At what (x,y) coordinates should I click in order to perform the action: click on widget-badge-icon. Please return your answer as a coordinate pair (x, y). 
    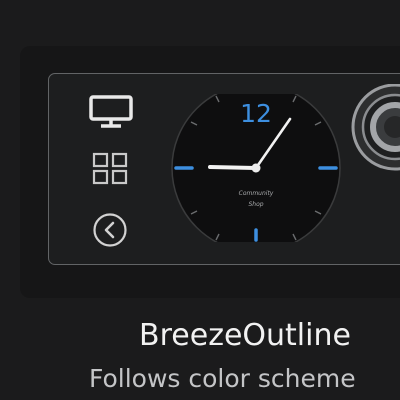
    Looking at the image, I should click on (375, 127).